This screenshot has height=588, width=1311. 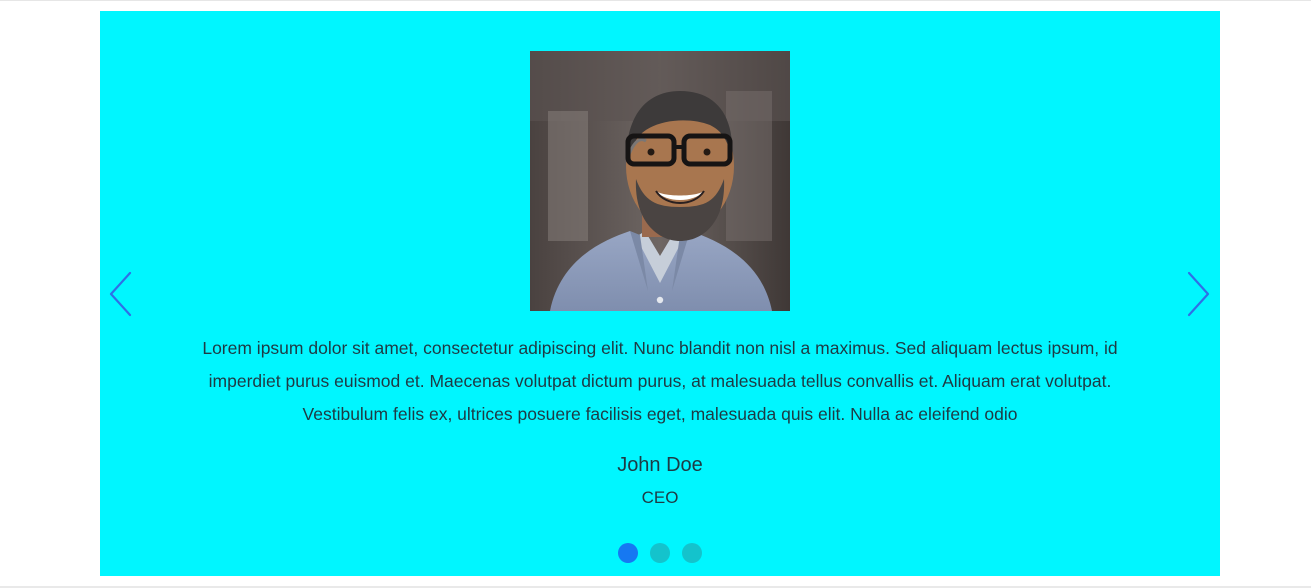 What do you see at coordinates (660, 465) in the screenshot?
I see `testimonial-author-name: John Doe` at bounding box center [660, 465].